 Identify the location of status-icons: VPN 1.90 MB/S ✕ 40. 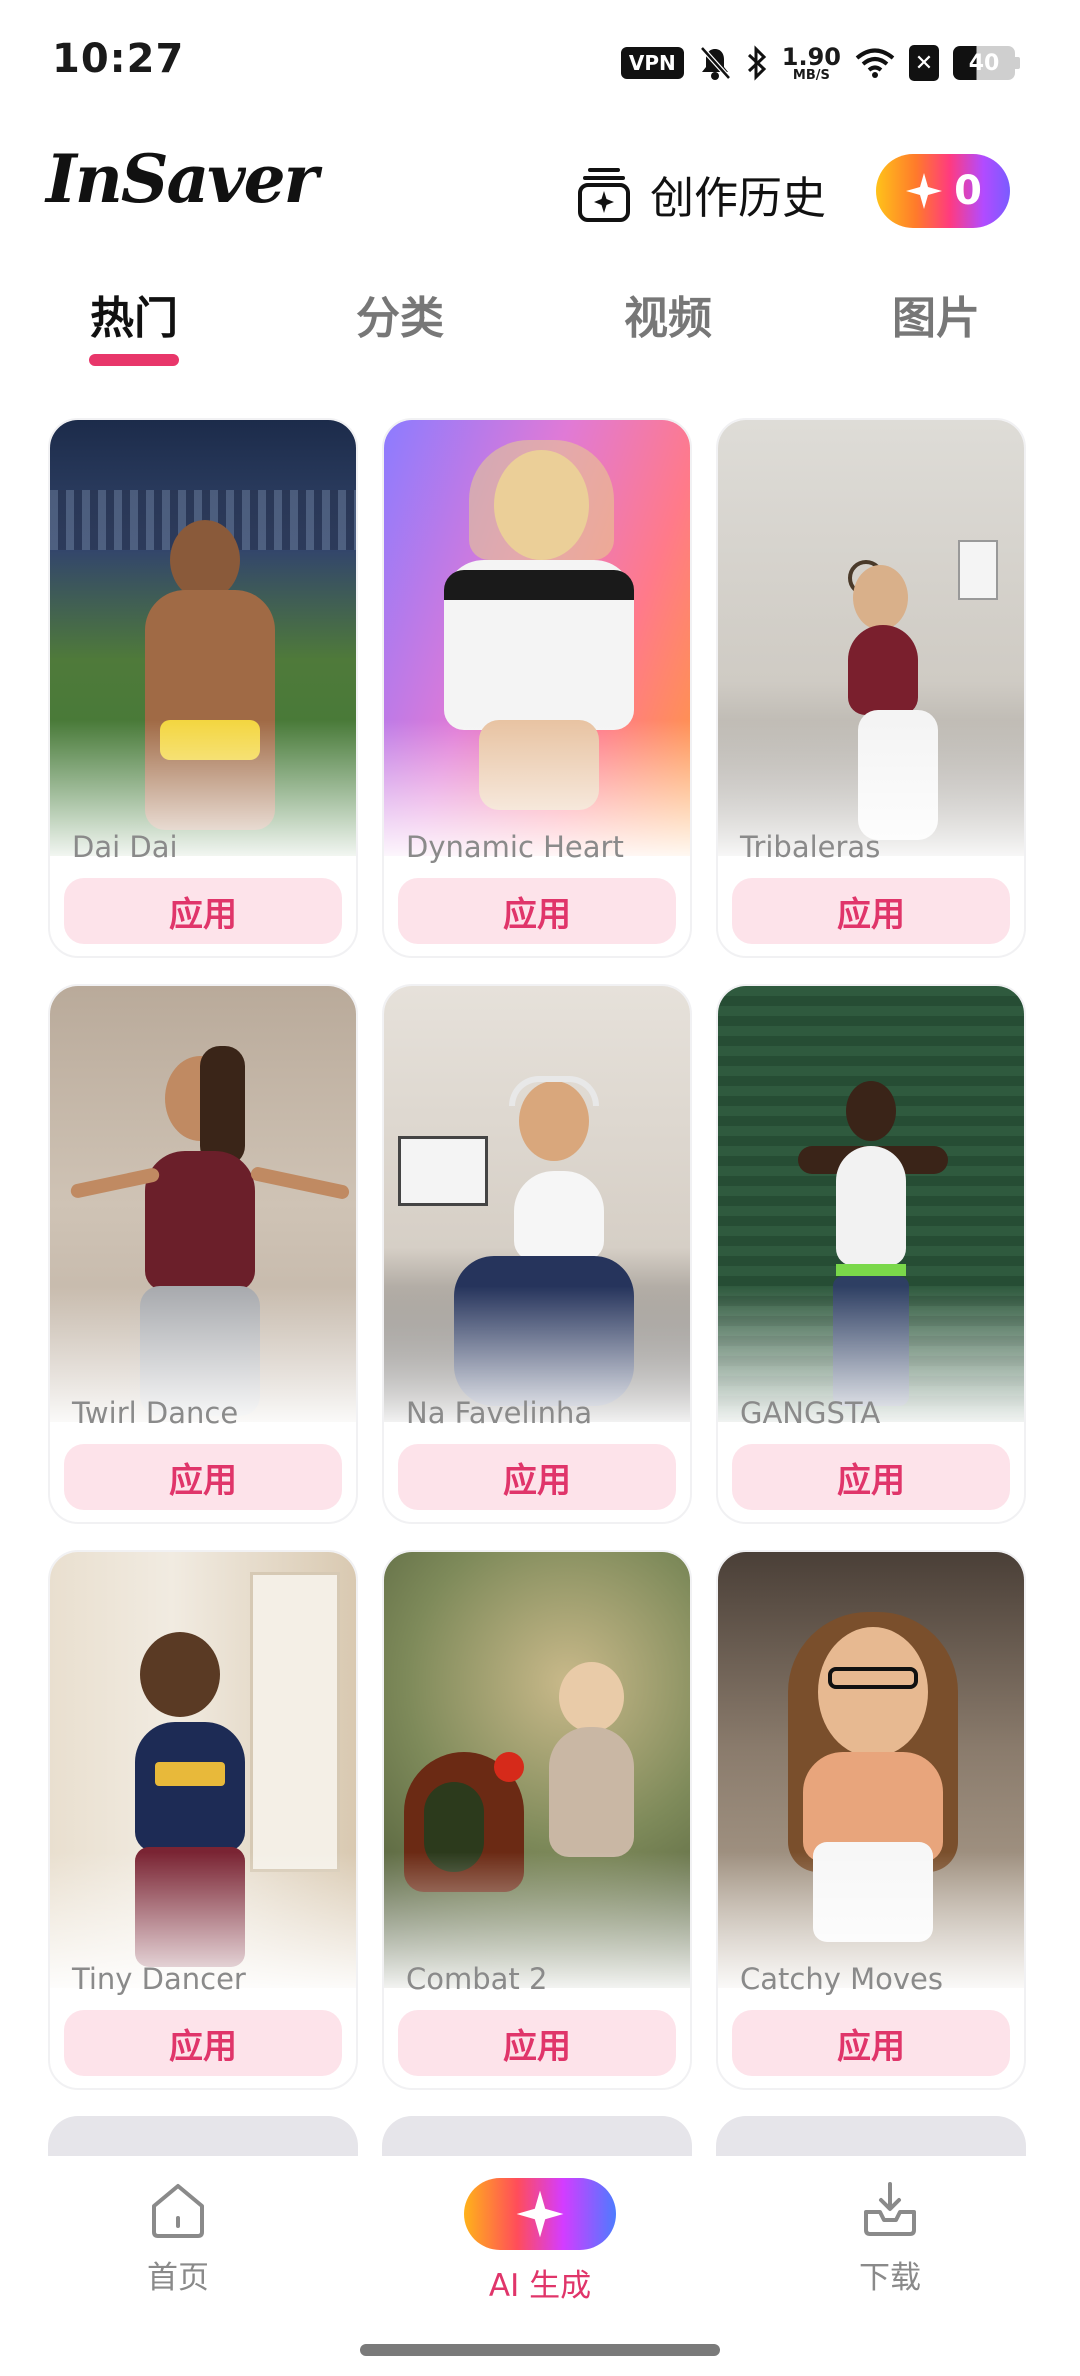
(820, 63).